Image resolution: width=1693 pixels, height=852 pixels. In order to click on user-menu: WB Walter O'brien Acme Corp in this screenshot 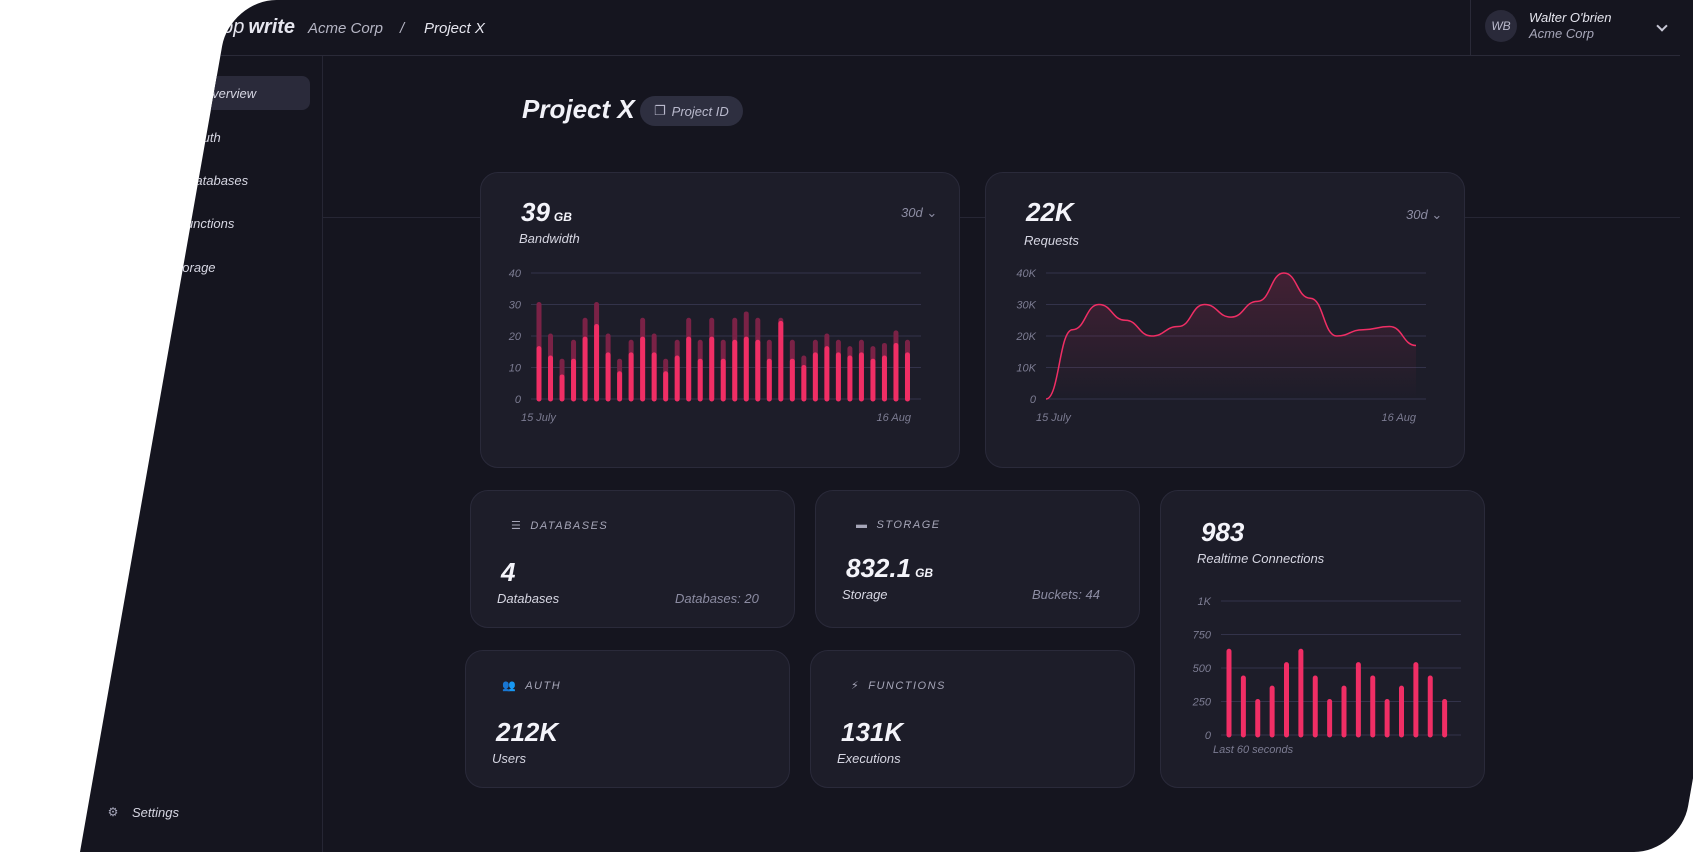, I will do `click(1548, 26)`.